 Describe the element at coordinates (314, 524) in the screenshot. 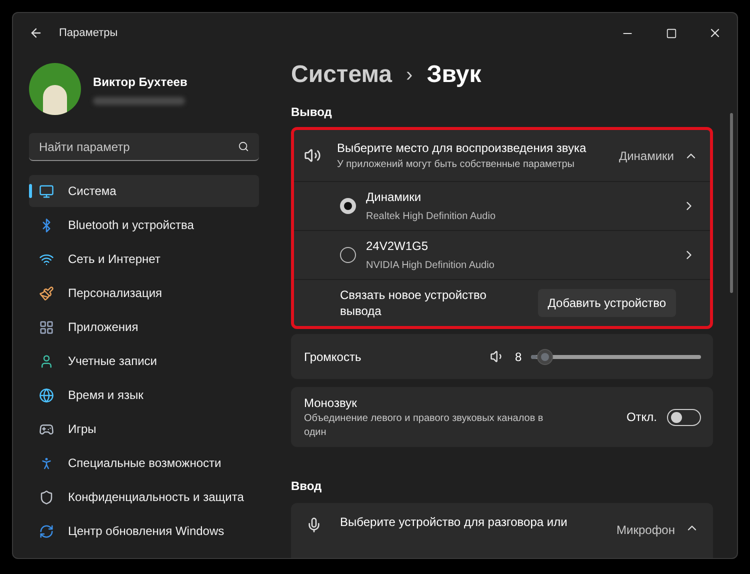

I see `microphone-icon` at that location.